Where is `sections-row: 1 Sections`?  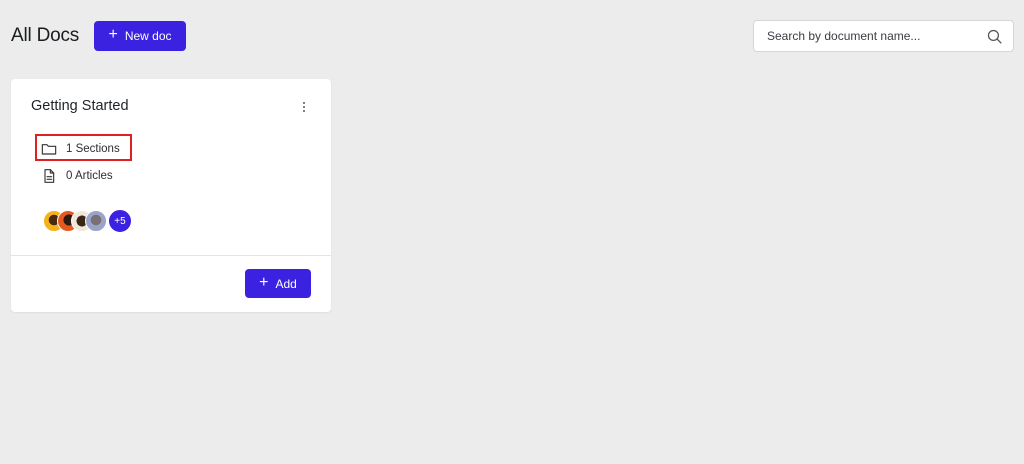 sections-row: 1 Sections is located at coordinates (80, 149).